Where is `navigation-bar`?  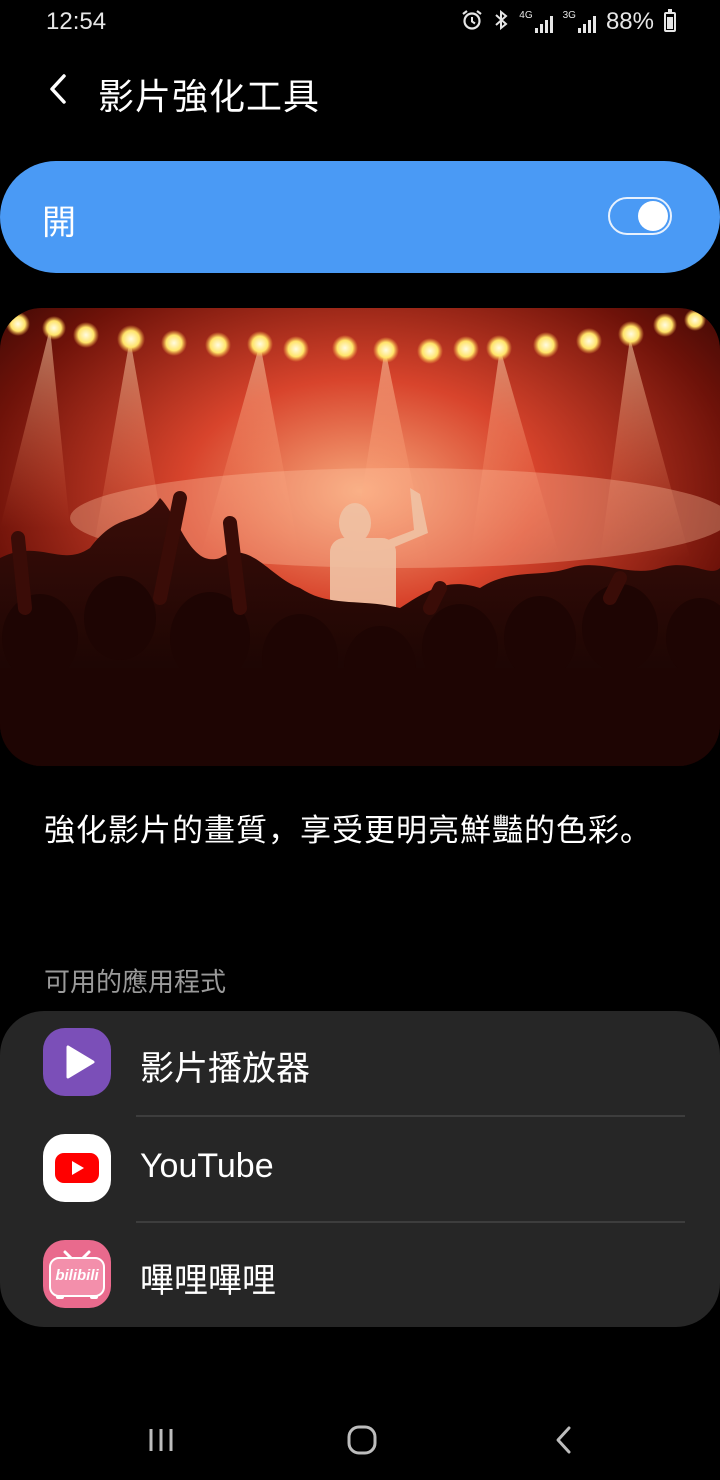 navigation-bar is located at coordinates (360, 1440).